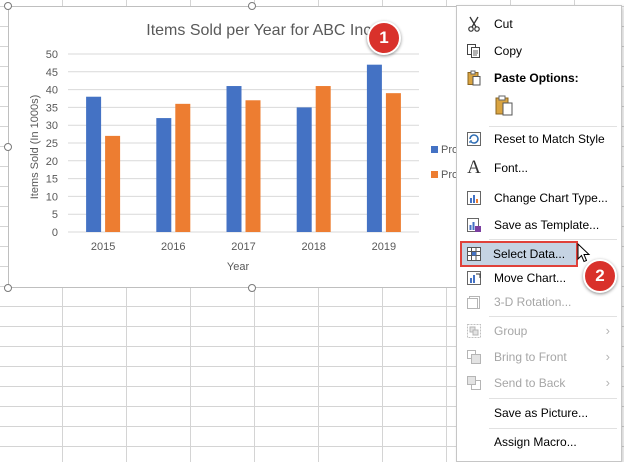  I want to click on menu-label-copy: Copy, so click(508, 51).